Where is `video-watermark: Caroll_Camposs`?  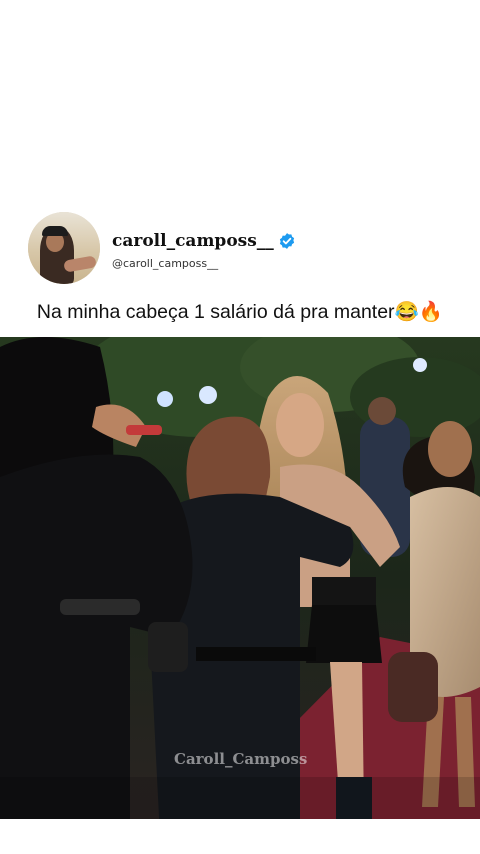
video-watermark: Caroll_Camposs is located at coordinates (241, 759).